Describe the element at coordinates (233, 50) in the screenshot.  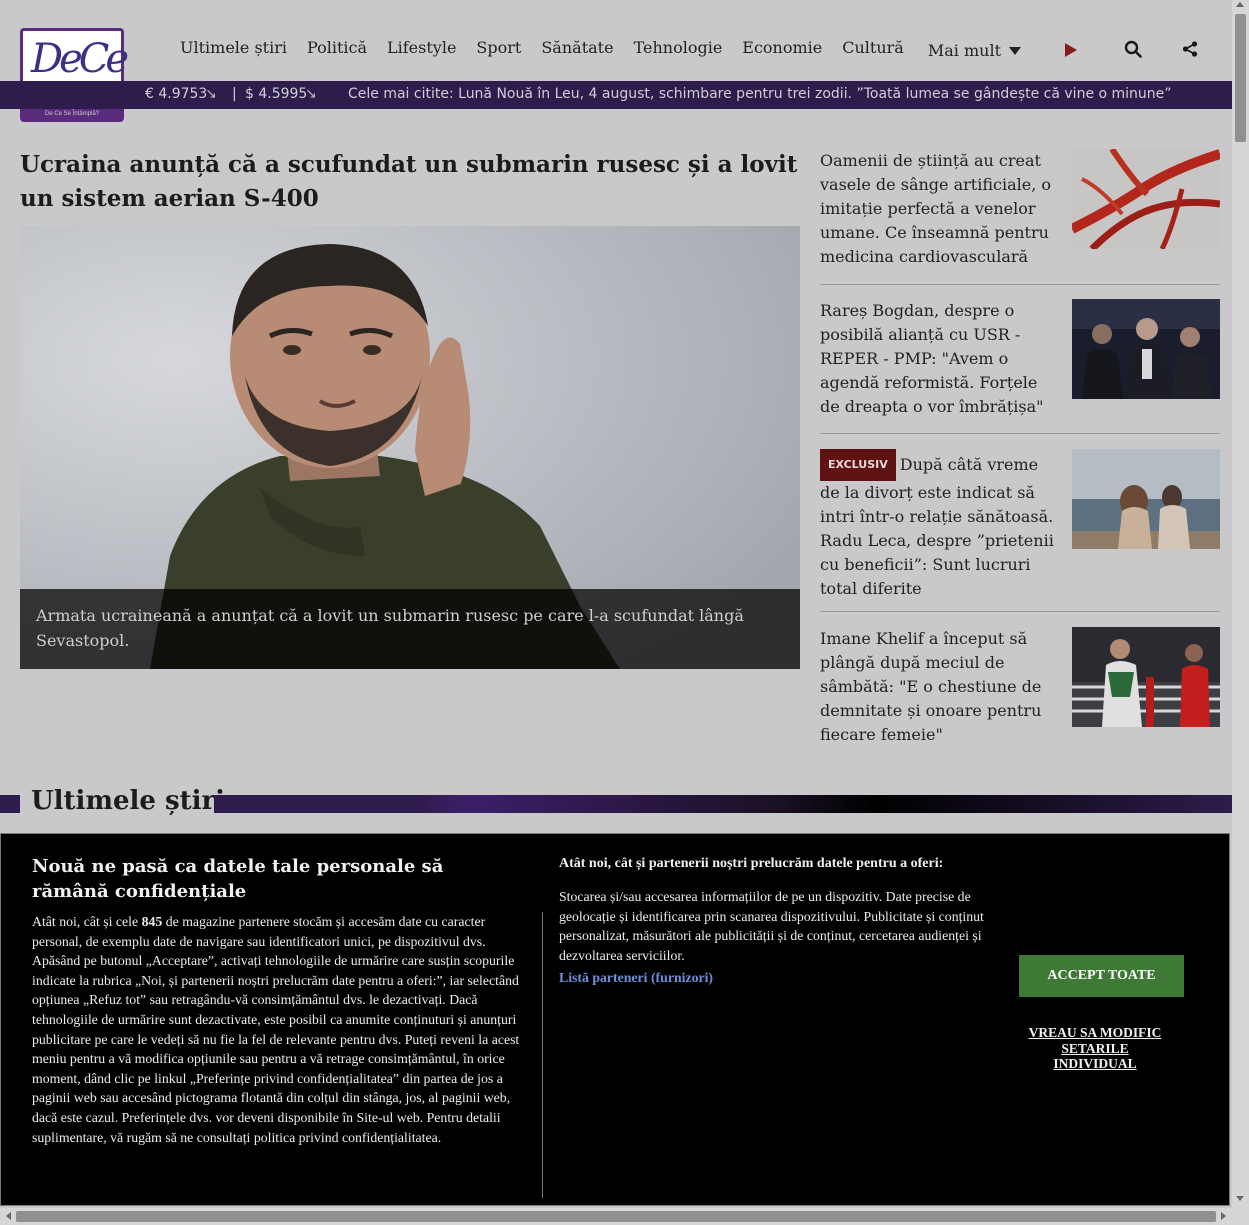
I see `nav-item-ultimele-stiri: Ultimele știri` at that location.